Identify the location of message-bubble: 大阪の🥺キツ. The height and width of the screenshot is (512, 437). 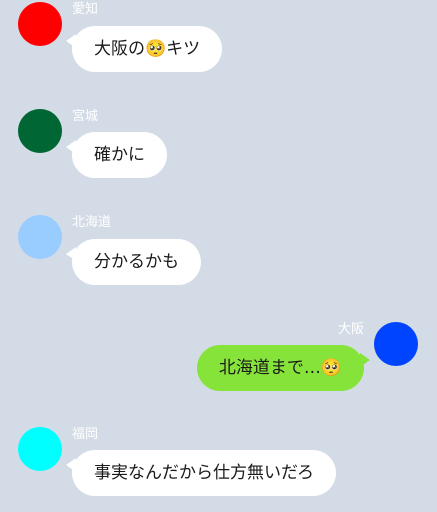
(144, 49).